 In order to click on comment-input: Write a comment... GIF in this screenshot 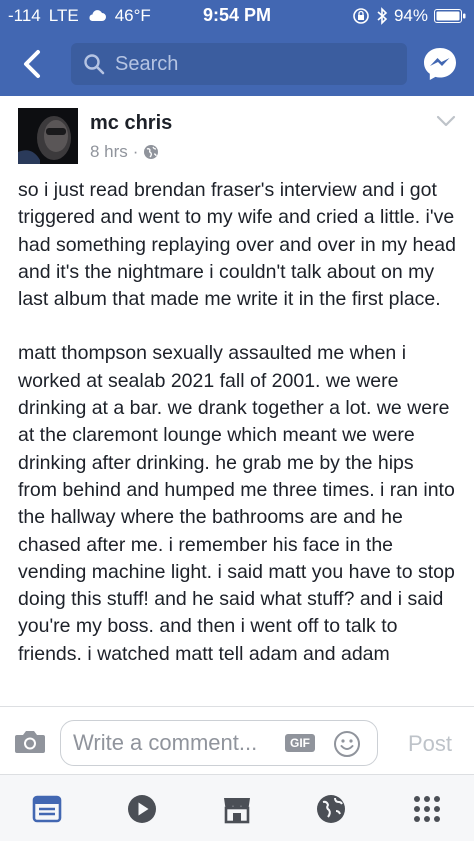, I will do `click(219, 743)`.